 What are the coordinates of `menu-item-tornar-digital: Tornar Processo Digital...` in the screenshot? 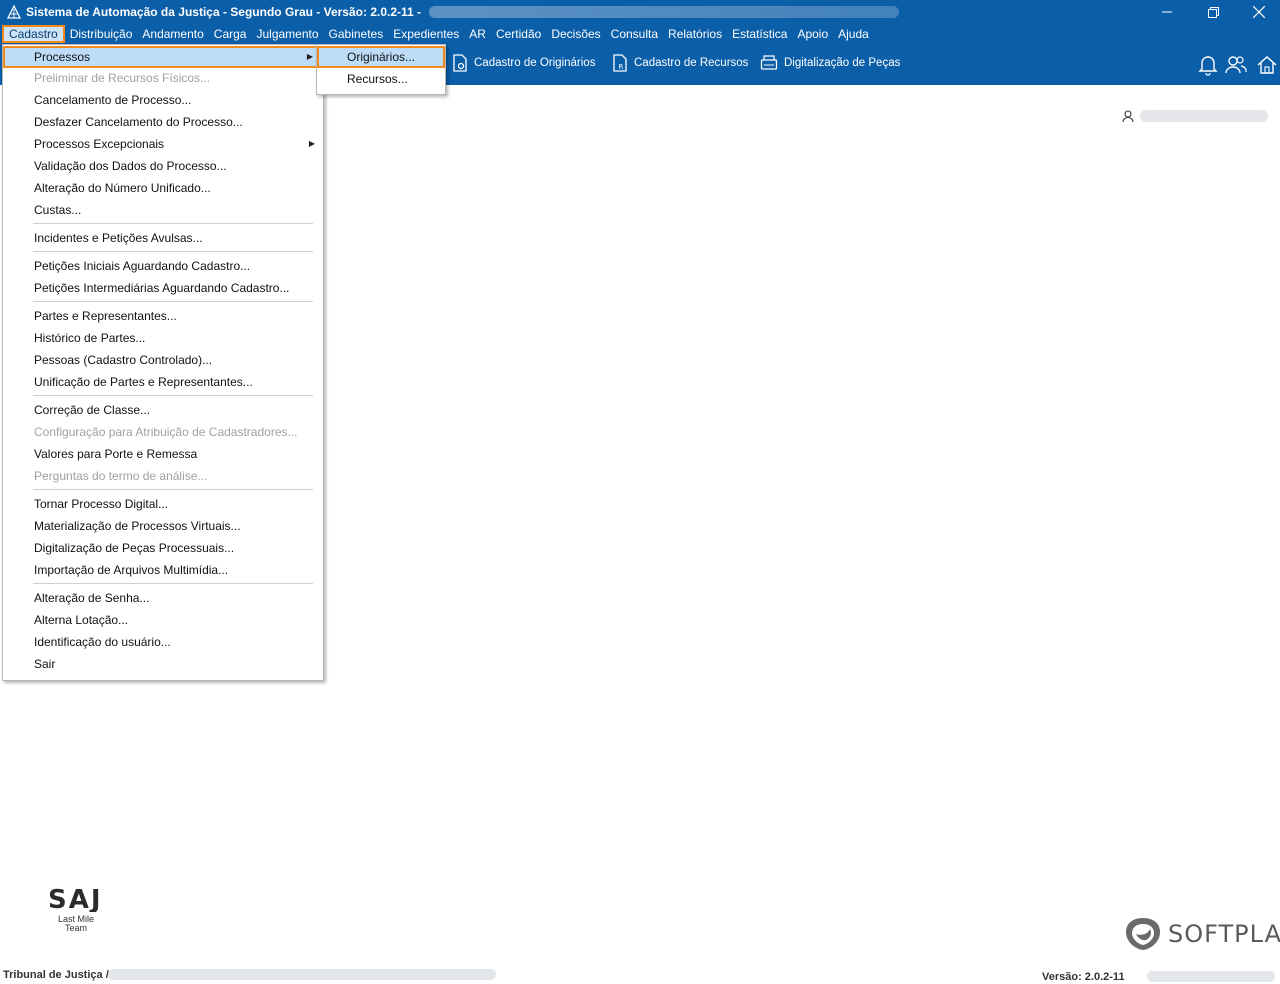 It's located at (163, 504).